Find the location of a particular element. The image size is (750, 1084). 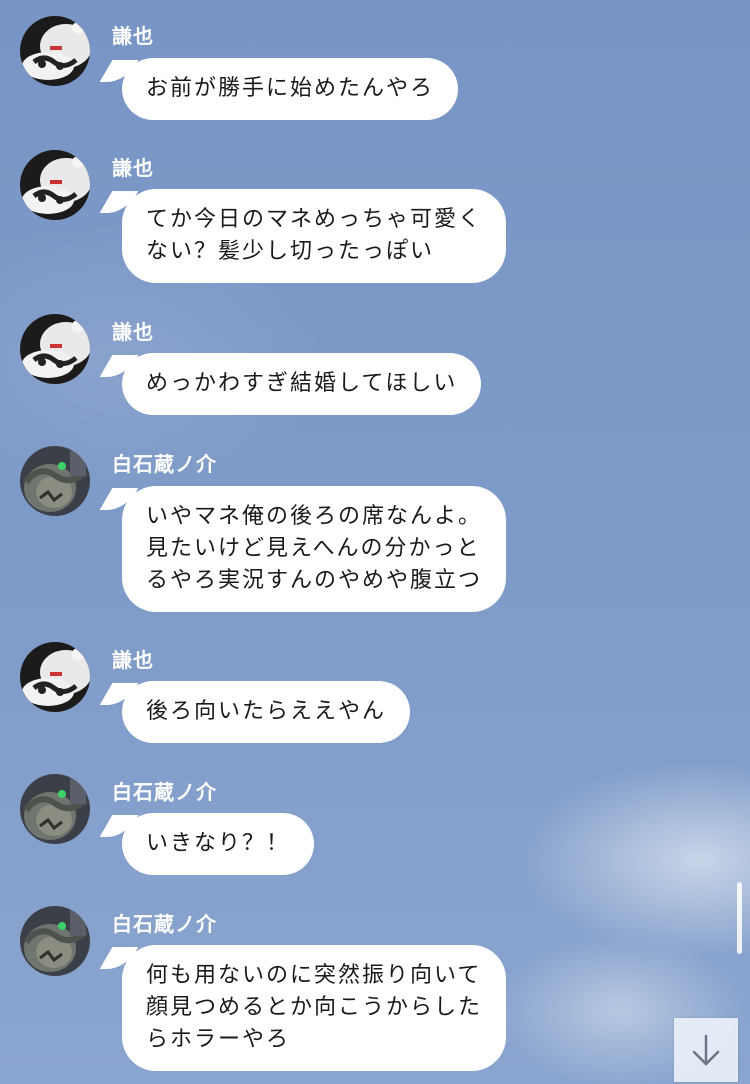

message-text: いきなり？！ is located at coordinates (218, 843).